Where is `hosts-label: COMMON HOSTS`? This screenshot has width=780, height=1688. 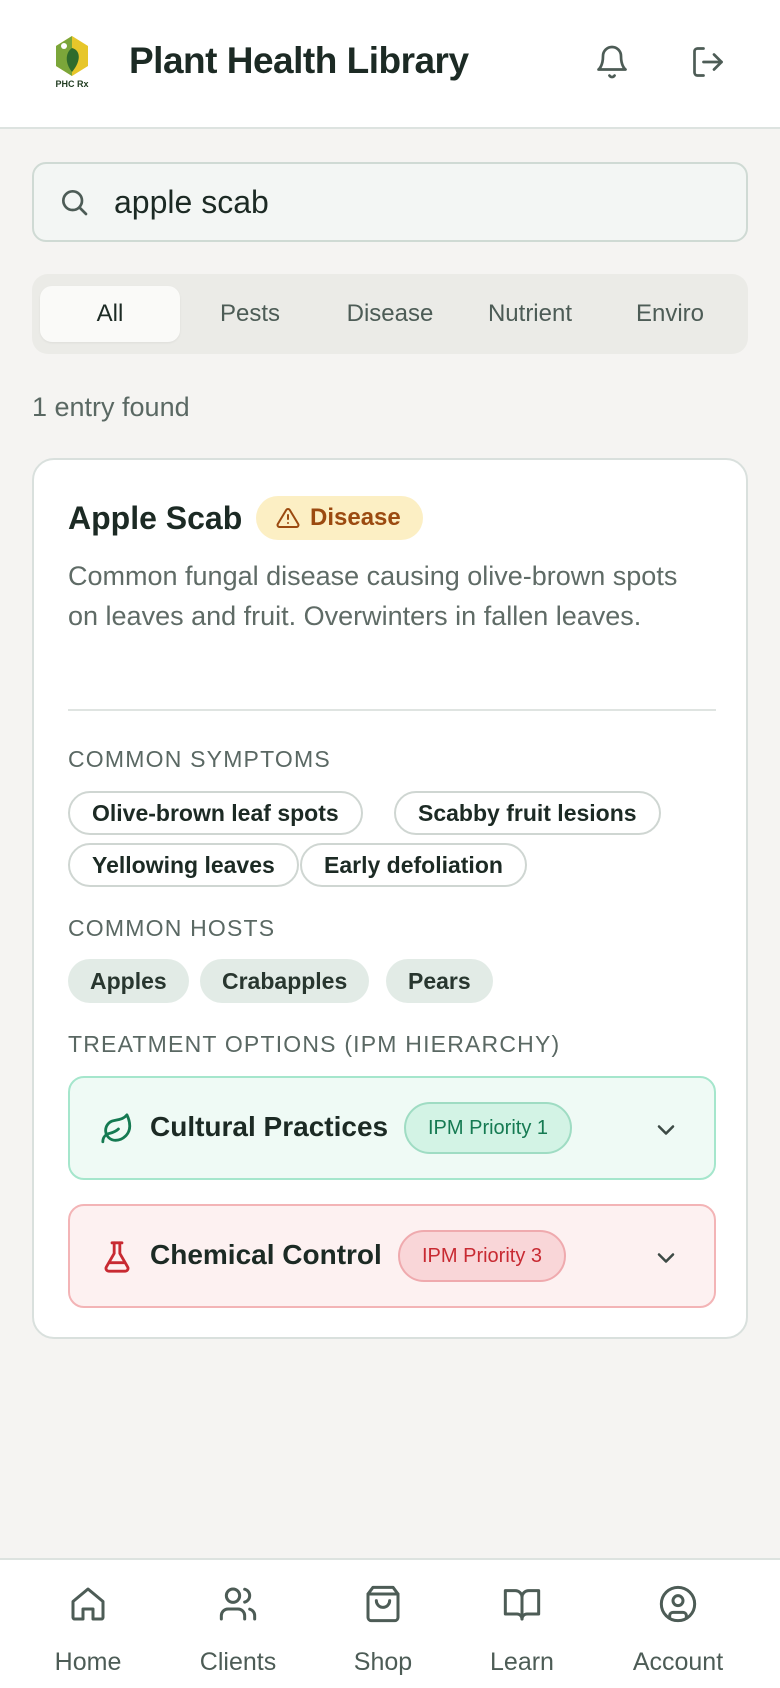 hosts-label: COMMON HOSTS is located at coordinates (172, 928).